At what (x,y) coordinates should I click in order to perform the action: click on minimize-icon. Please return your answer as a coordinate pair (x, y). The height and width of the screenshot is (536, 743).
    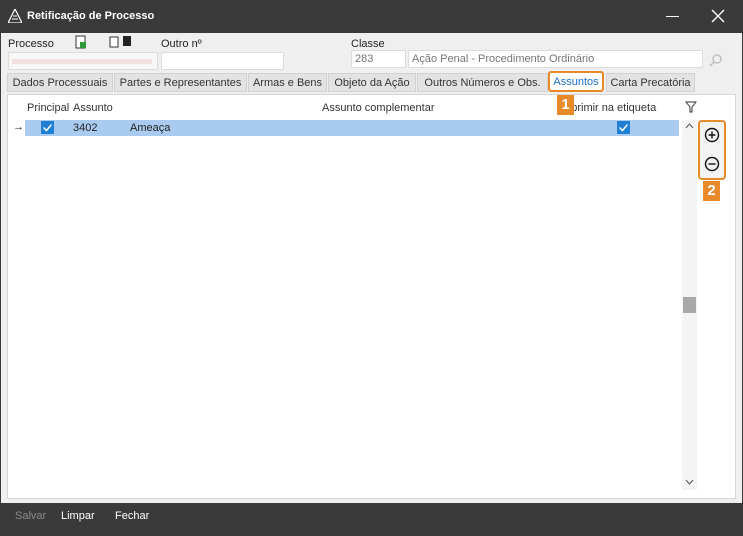
    Looking at the image, I should click on (672, 16).